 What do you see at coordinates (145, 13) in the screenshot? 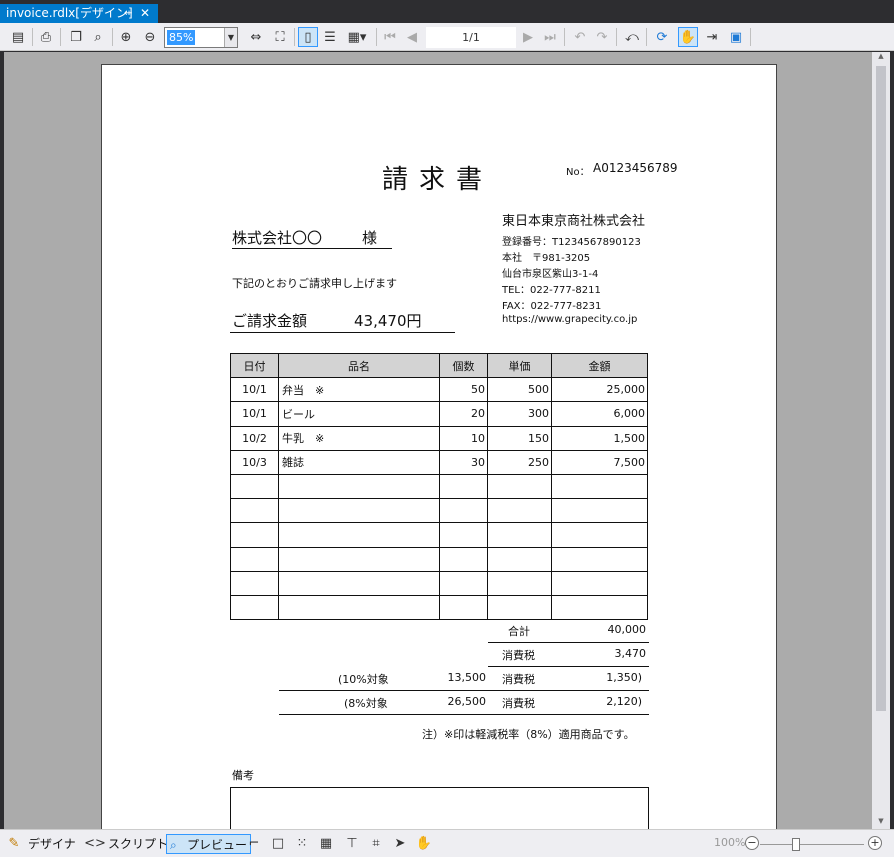
I see `close-icon: ✕` at bounding box center [145, 13].